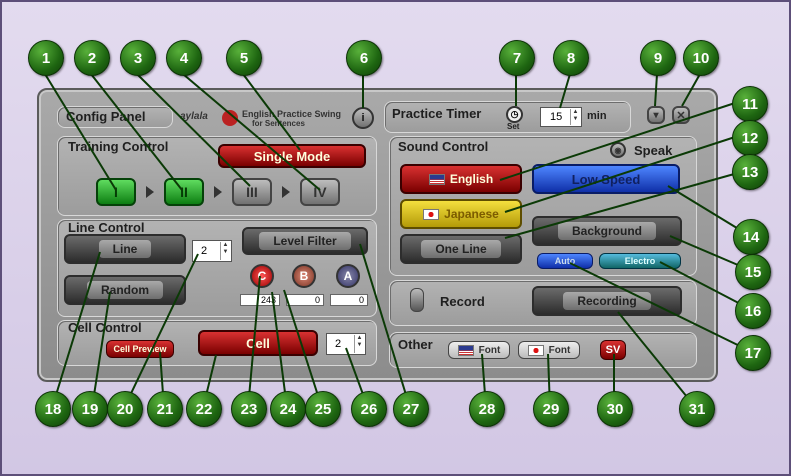  What do you see at coordinates (204, 409) in the screenshot?
I see `callout-22: 22` at bounding box center [204, 409].